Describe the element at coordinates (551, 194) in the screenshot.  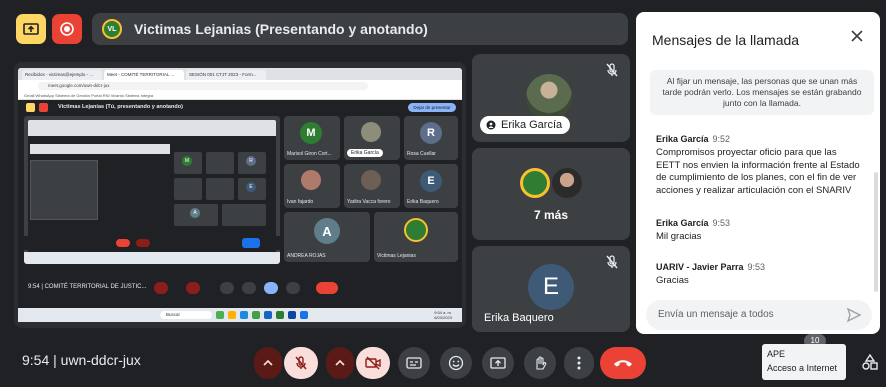
I see `more-participants-tile: 7 más` at that location.